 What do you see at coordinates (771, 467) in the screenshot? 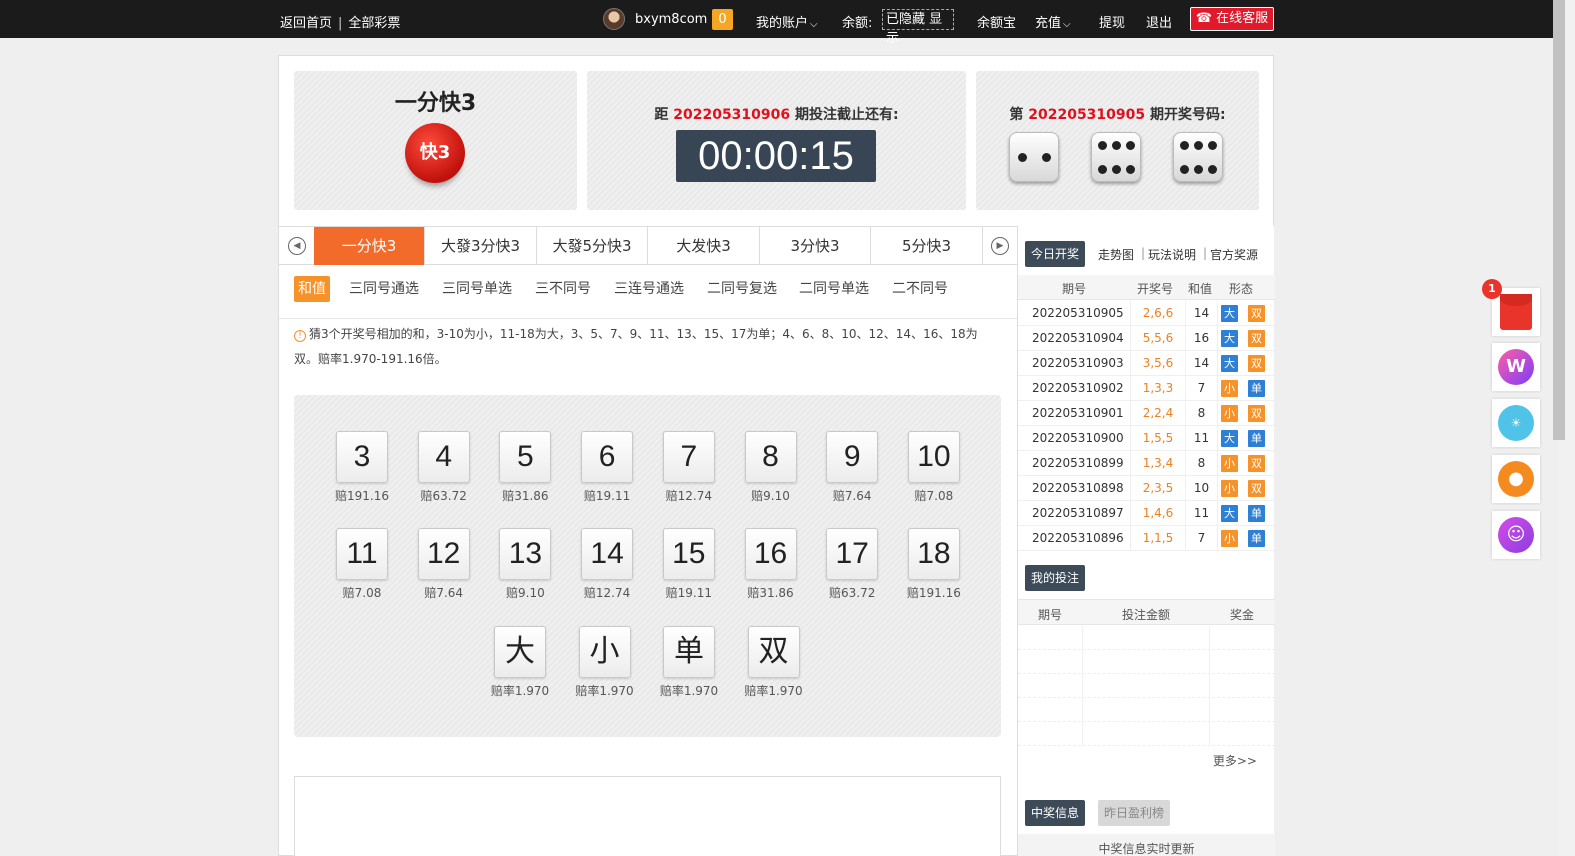
I see `bet-option: 8 赔9.10` at bounding box center [771, 467].